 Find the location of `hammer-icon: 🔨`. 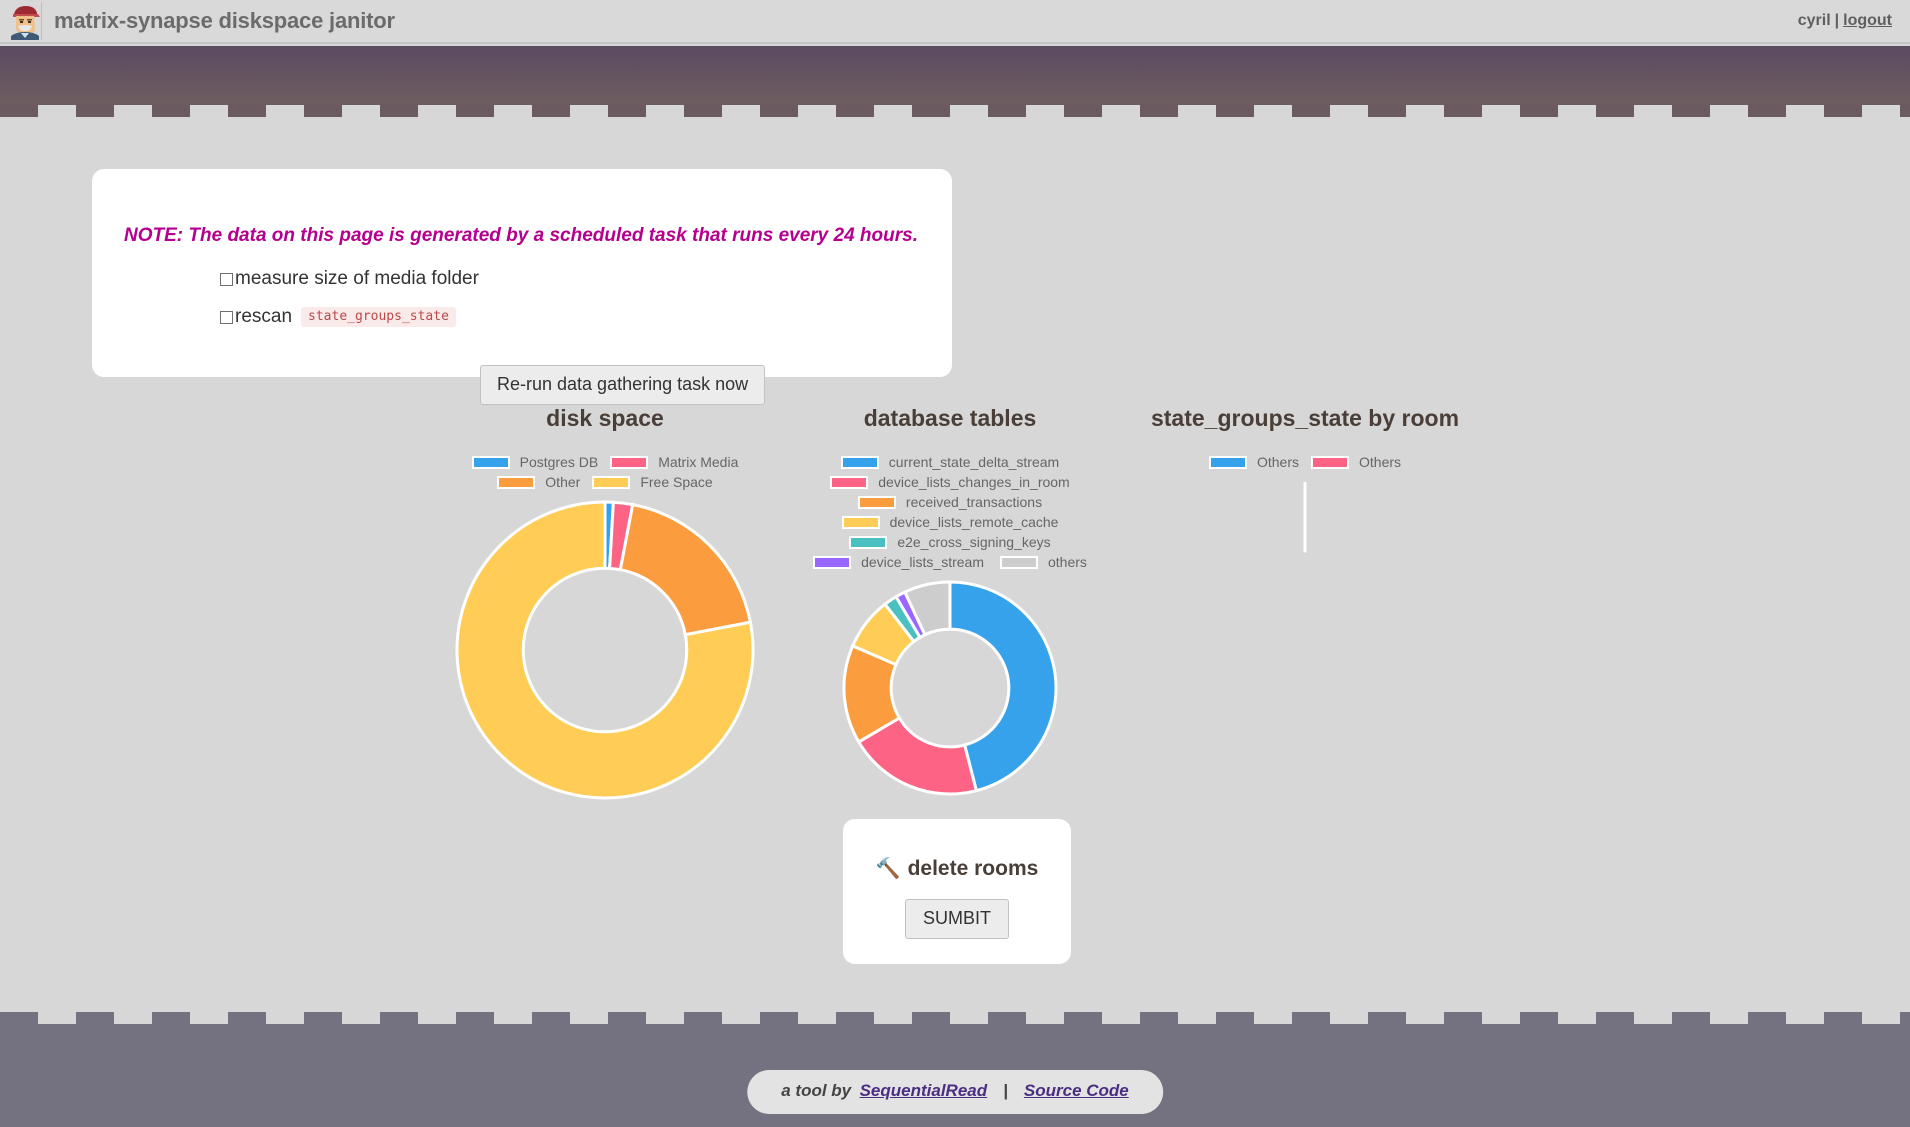

hammer-icon: 🔨 is located at coordinates (888, 869).